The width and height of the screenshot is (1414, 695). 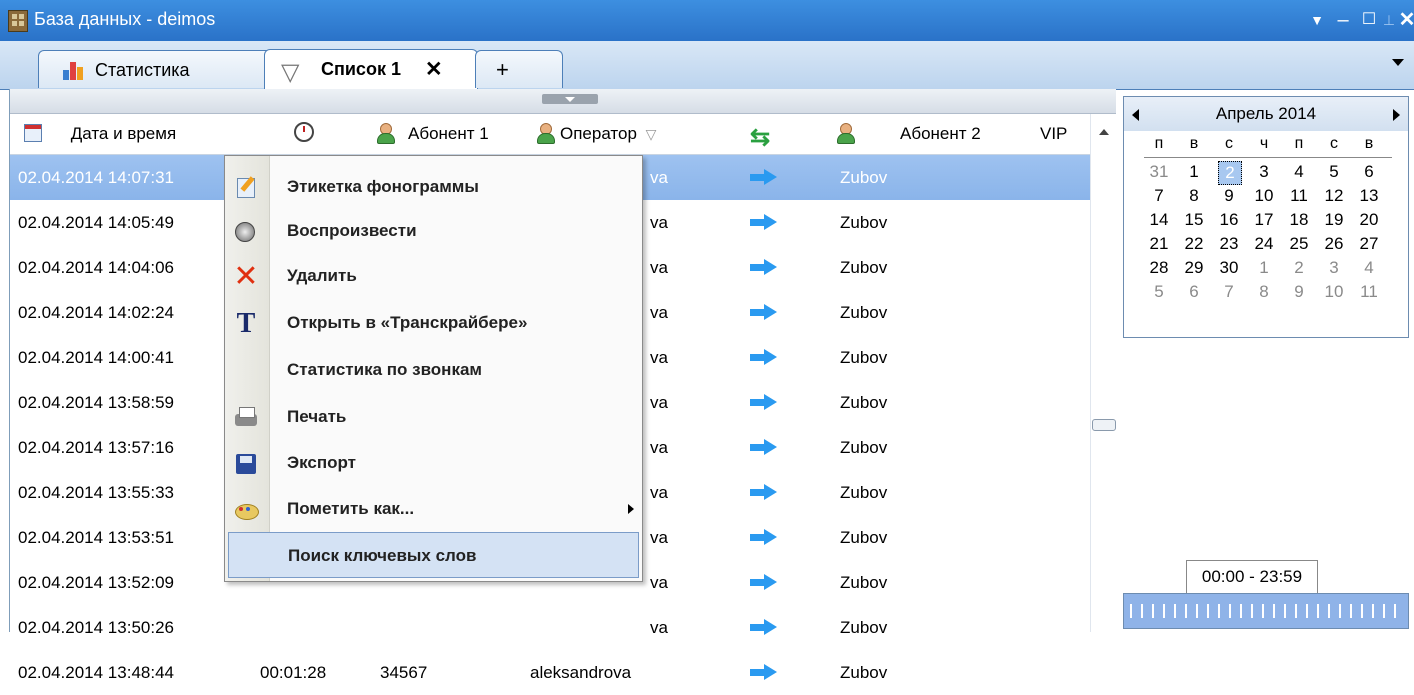 What do you see at coordinates (1194, 220) in the screenshot?
I see `calendar-day: 15` at bounding box center [1194, 220].